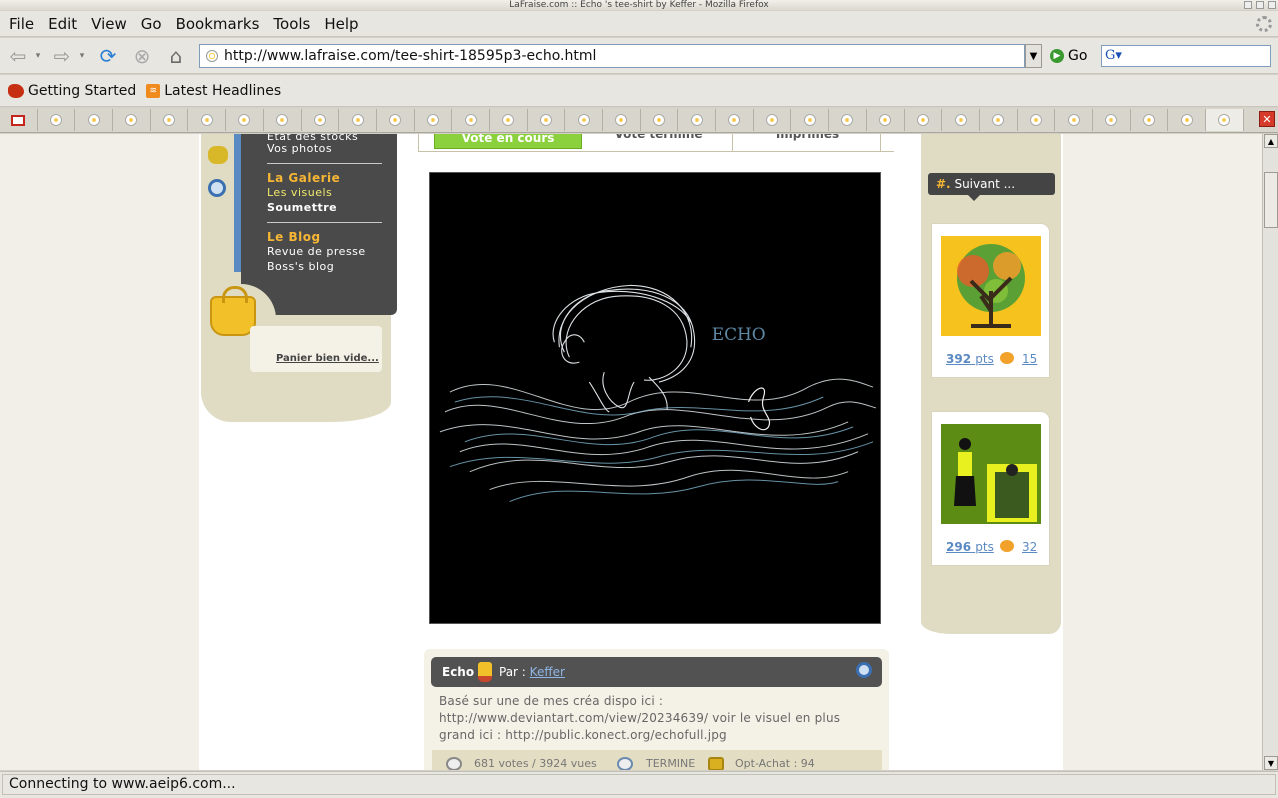 This screenshot has width=1278, height=798. Describe the element at coordinates (300, 266) in the screenshot. I see `menu-link-boss-blog: Boss's blog` at that location.